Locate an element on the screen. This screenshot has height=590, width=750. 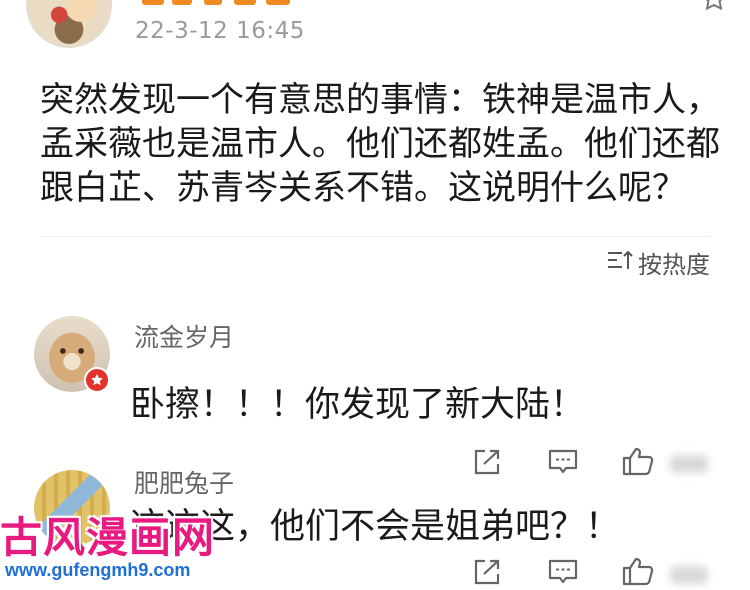
author-name is located at coordinates (223, 3).